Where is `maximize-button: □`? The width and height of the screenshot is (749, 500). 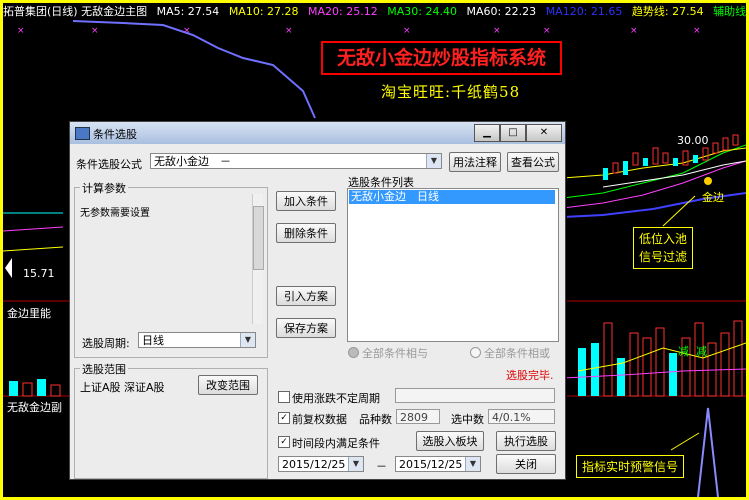
maximize-button: □ is located at coordinates (513, 133).